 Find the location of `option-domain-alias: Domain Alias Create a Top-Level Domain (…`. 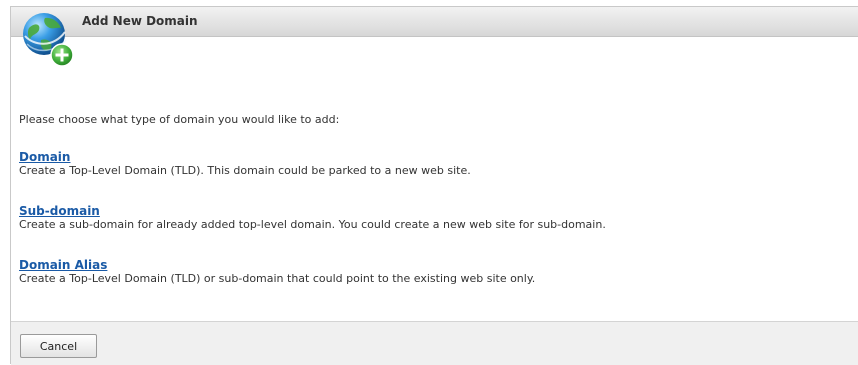

option-domain-alias: Domain Alias Create a Top-Level Domain (… is located at coordinates (434, 272).